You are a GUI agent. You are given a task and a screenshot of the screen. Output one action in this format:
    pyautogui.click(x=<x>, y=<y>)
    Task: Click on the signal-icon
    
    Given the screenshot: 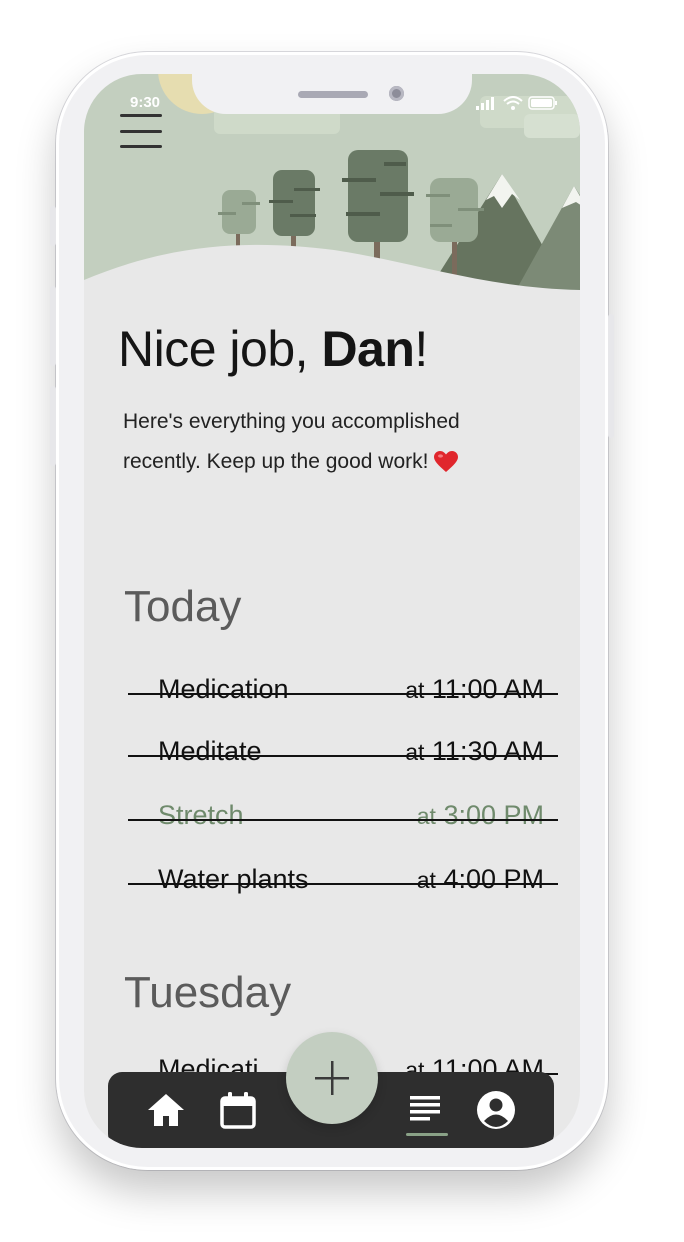 What is the action you would take?
    pyautogui.click(x=485, y=103)
    